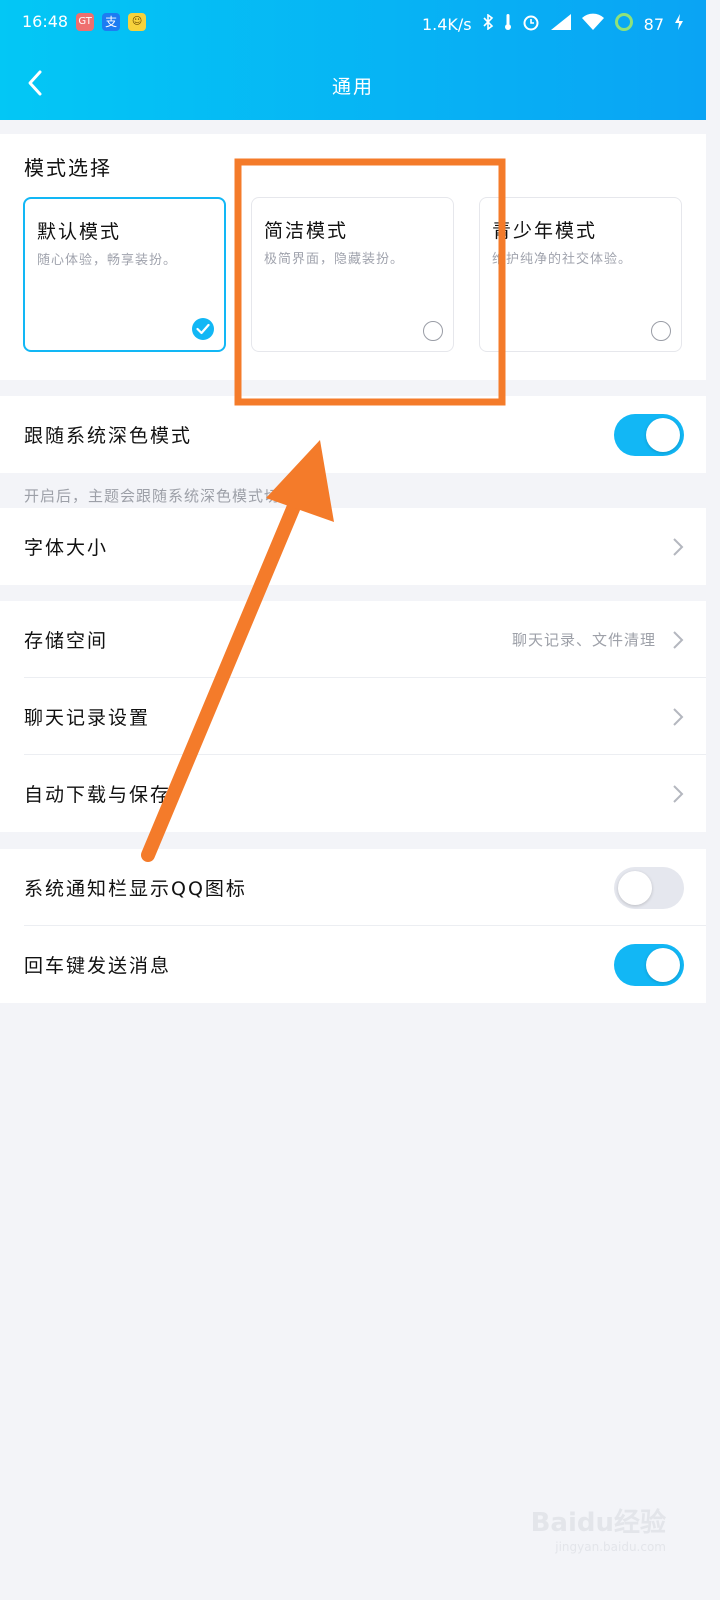  What do you see at coordinates (353, 964) in the screenshot?
I see `setting-row-enter-send: 回车键发送消息` at bounding box center [353, 964].